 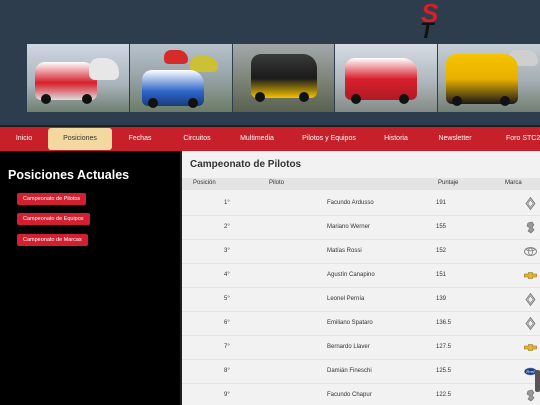 What do you see at coordinates (396, 139) in the screenshot?
I see `nav-historia: Historia` at bounding box center [396, 139].